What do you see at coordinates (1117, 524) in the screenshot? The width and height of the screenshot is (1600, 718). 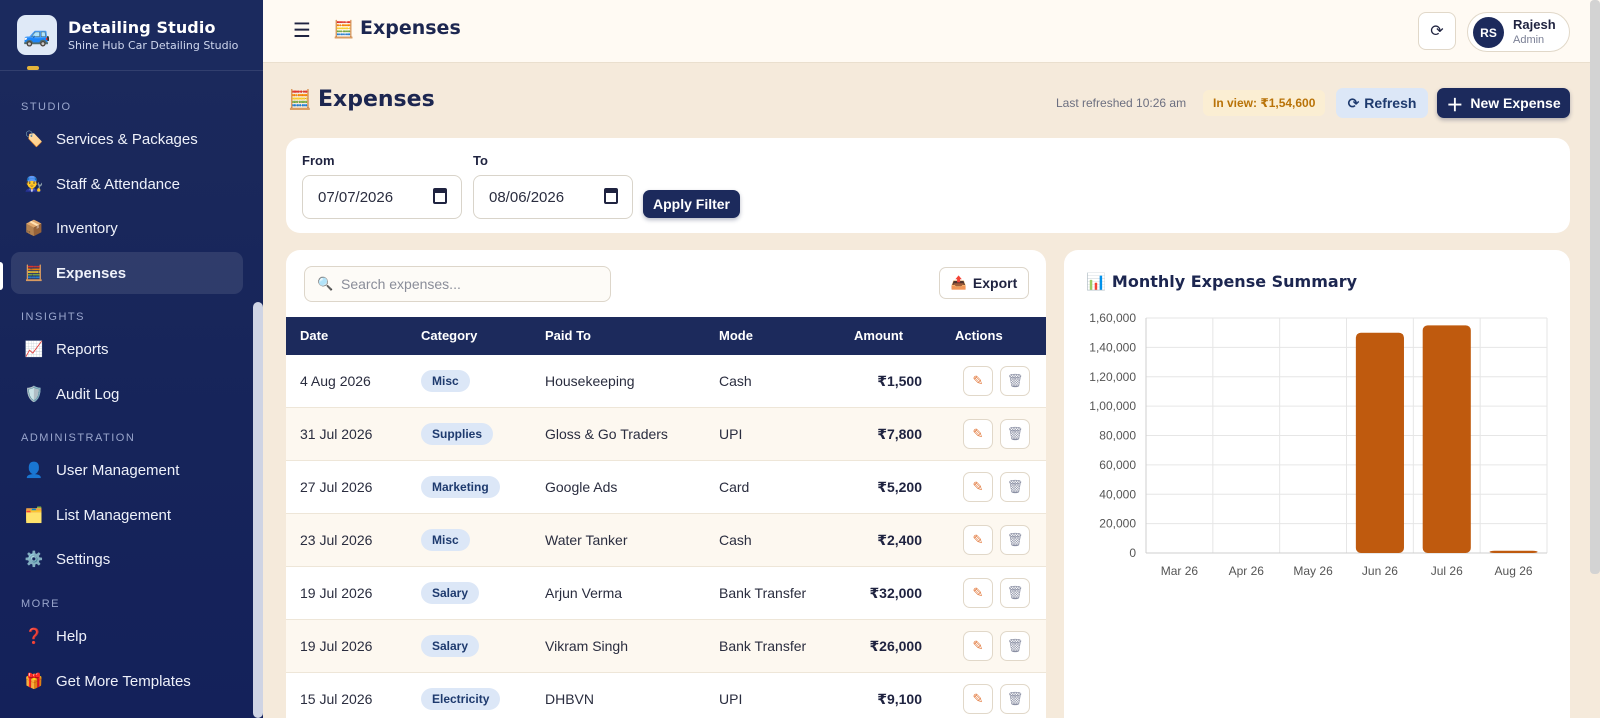 I see `y-tick-label: 20,000` at bounding box center [1117, 524].